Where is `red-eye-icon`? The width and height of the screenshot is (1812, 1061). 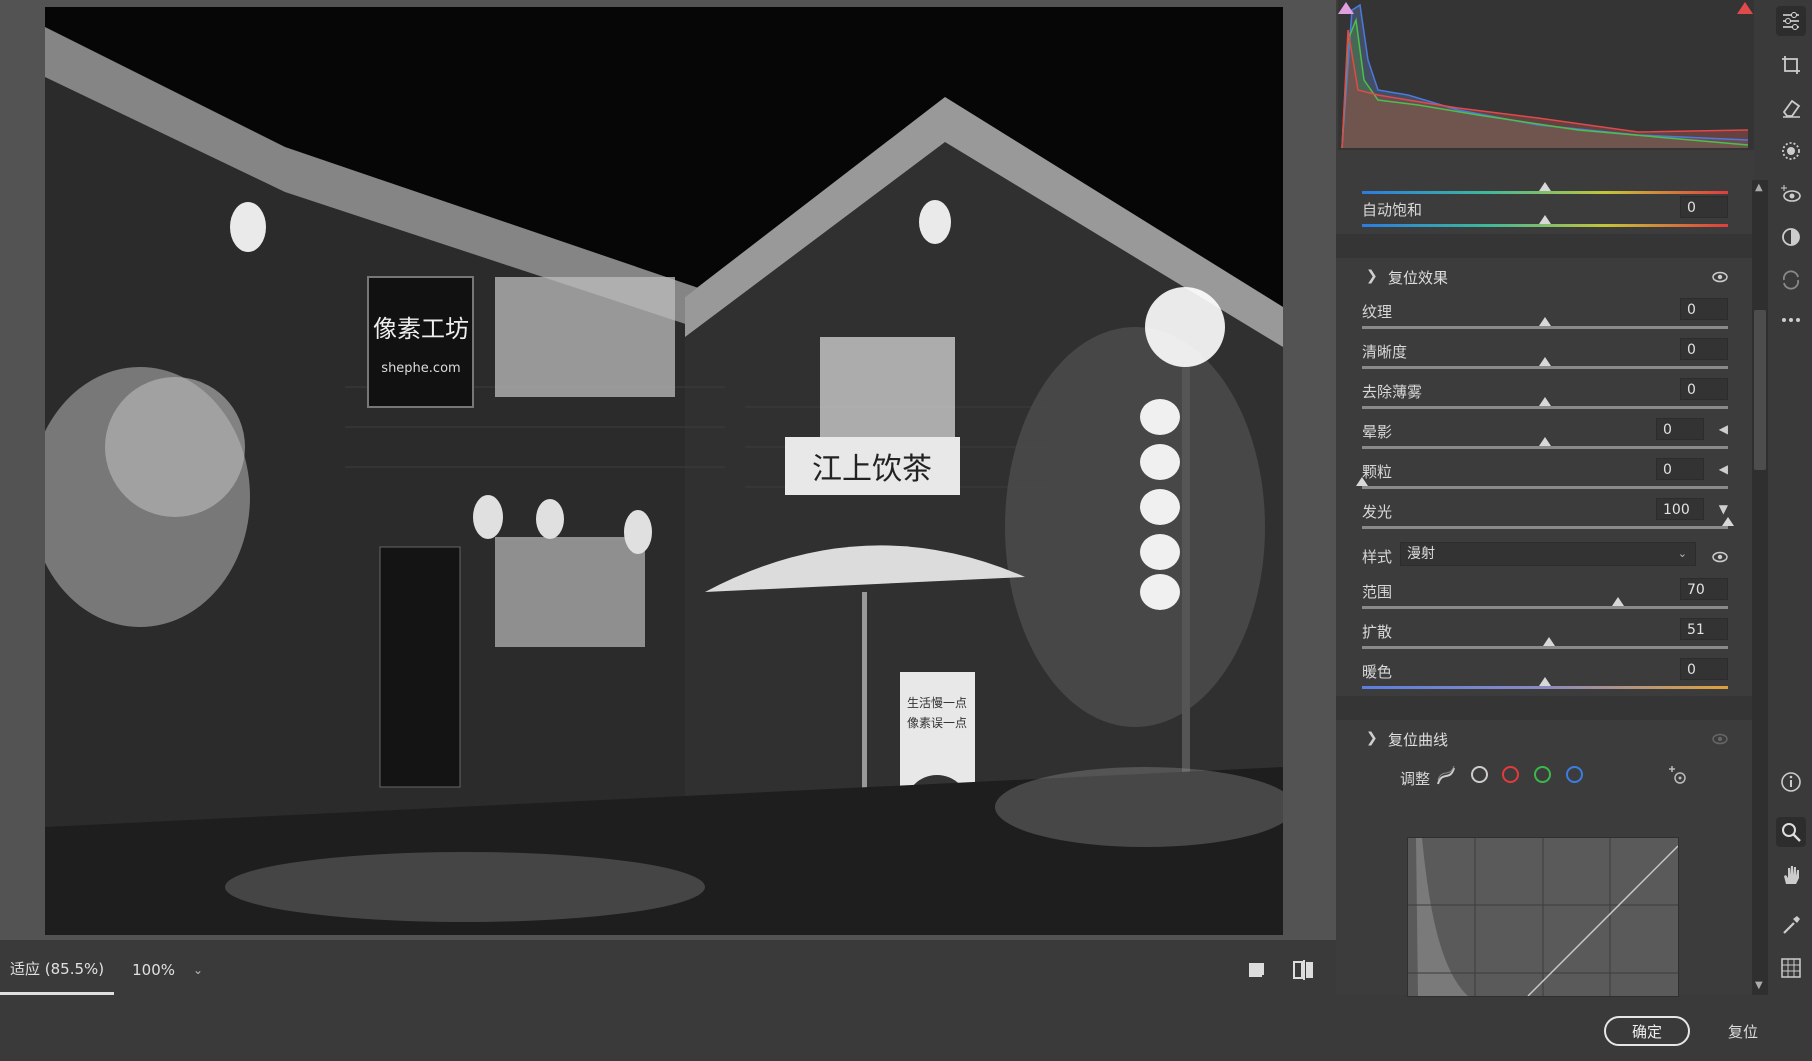 red-eye-icon is located at coordinates (1791, 194).